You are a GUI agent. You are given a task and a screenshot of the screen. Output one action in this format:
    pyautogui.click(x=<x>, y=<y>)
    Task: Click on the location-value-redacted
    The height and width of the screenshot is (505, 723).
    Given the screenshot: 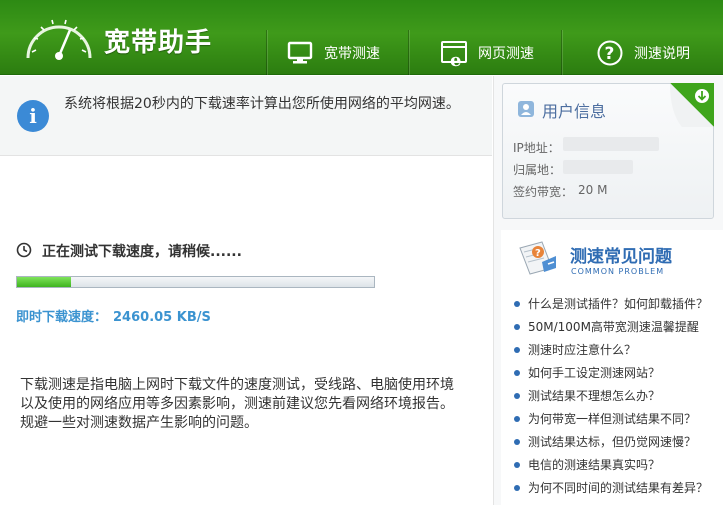 What is the action you would take?
    pyautogui.click(x=598, y=167)
    